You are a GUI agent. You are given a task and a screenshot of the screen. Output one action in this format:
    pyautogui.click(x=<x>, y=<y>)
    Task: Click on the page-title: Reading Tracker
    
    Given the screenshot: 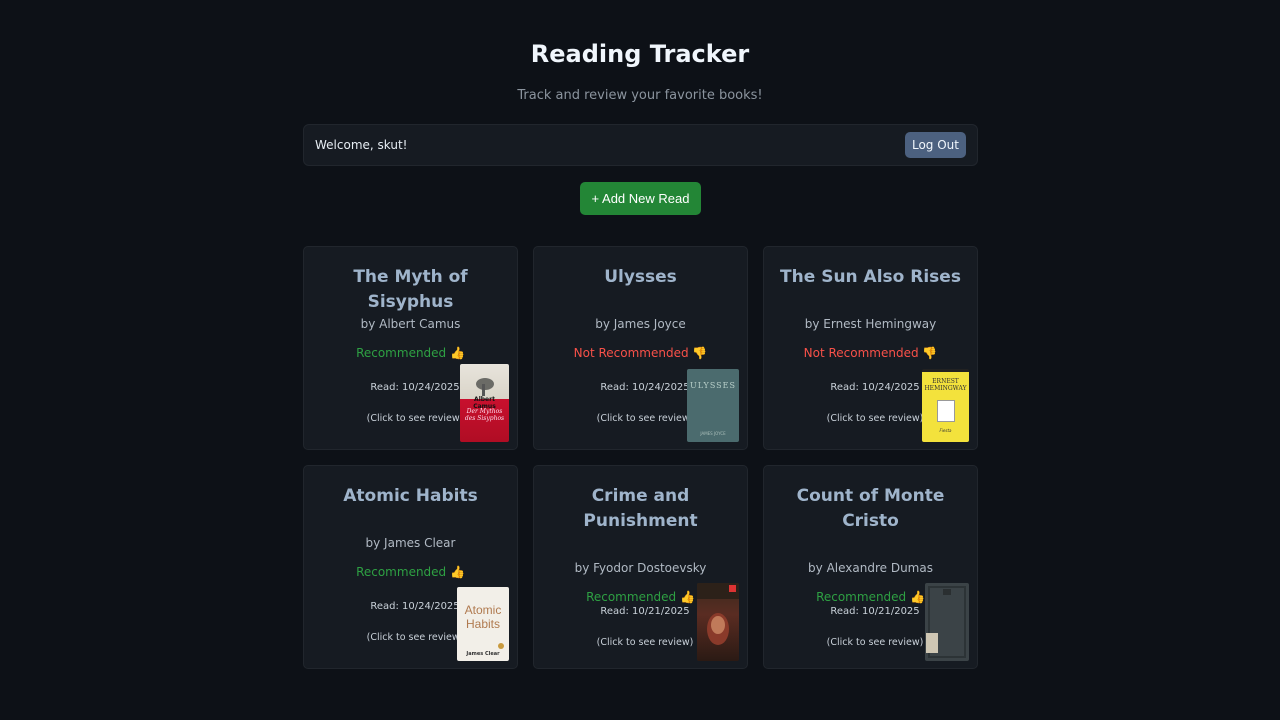 What is the action you would take?
    pyautogui.click(x=640, y=54)
    